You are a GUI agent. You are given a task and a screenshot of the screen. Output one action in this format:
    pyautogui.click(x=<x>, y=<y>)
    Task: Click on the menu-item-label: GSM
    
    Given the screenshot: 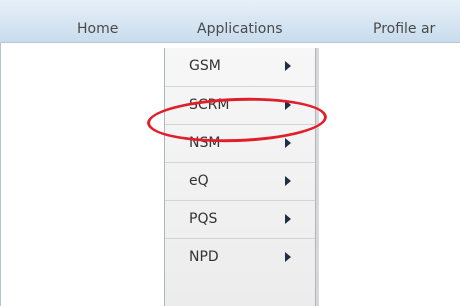 What is the action you would take?
    pyautogui.click(x=205, y=66)
    